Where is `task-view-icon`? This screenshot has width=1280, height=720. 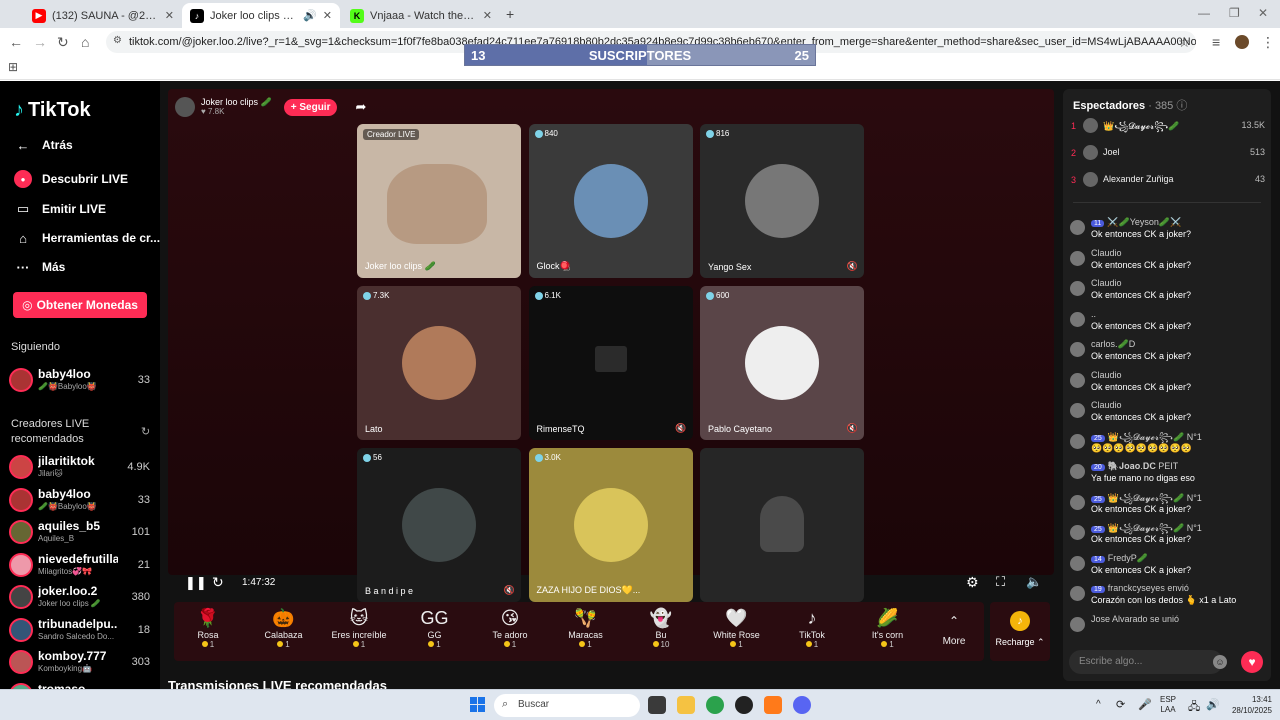 task-view-icon is located at coordinates (657, 705).